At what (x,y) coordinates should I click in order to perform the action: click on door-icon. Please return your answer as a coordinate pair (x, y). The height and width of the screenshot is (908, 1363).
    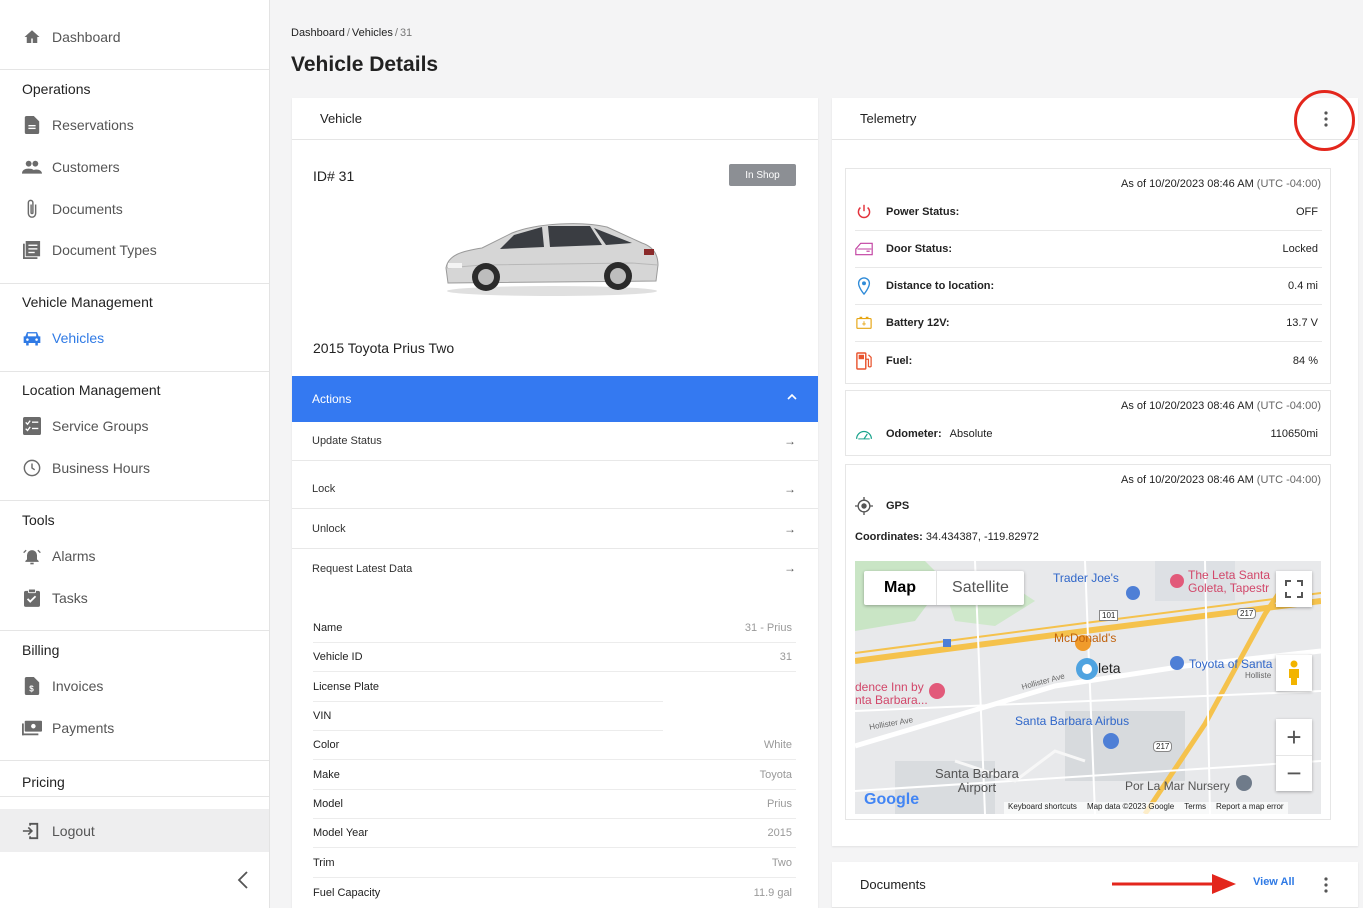
    Looking at the image, I should click on (864, 249).